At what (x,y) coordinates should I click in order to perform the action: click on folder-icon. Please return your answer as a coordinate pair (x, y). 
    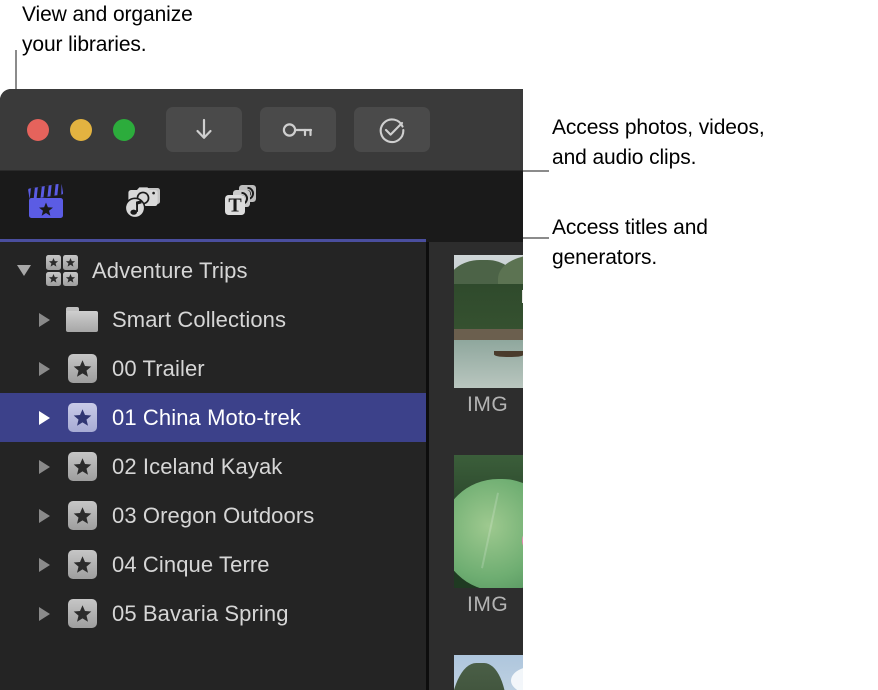
    Looking at the image, I should click on (82, 320).